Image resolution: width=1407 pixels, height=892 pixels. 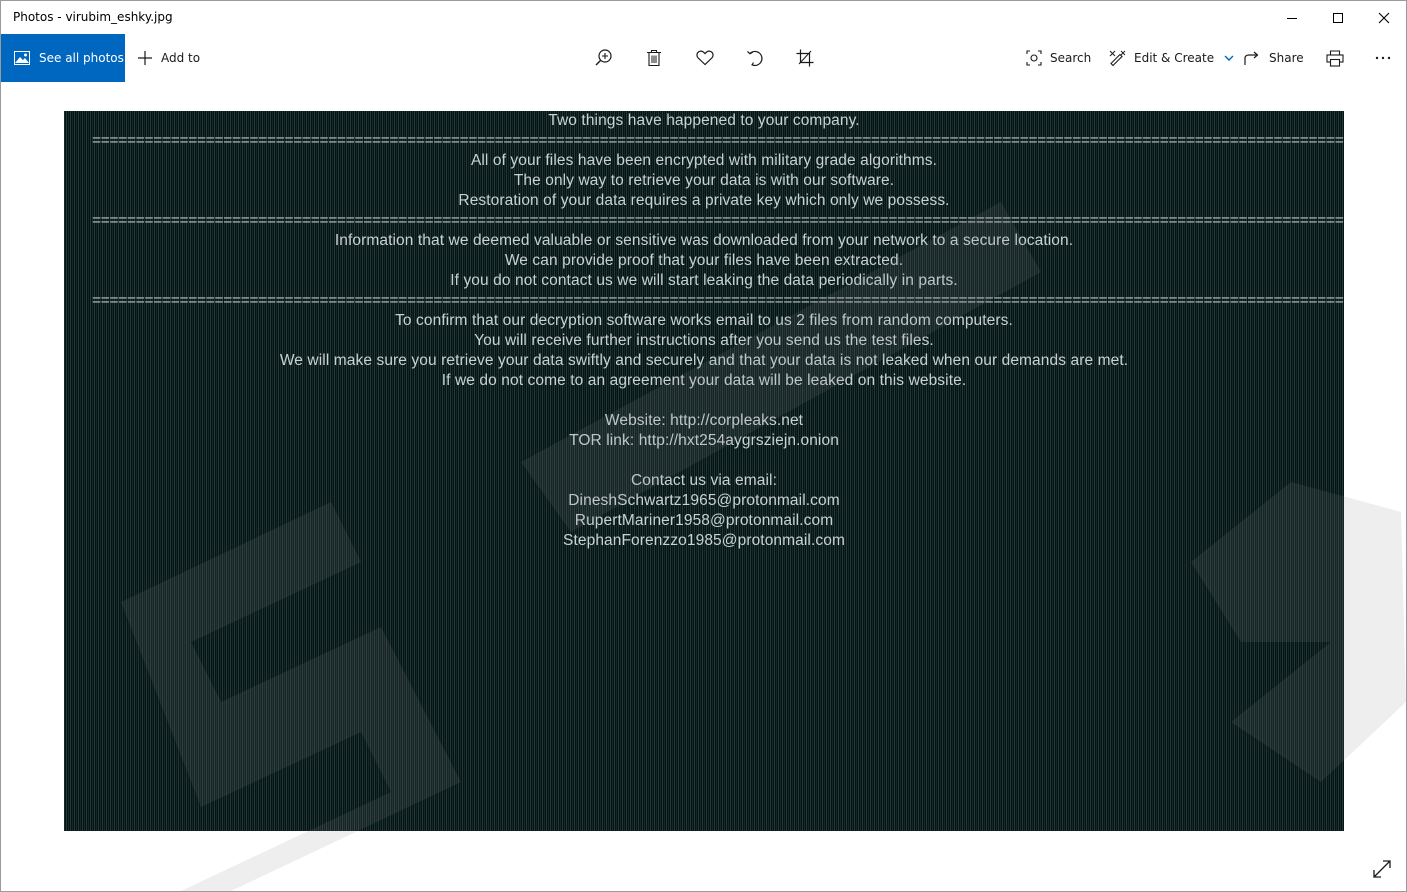 I want to click on trash-icon, so click(x=654, y=58).